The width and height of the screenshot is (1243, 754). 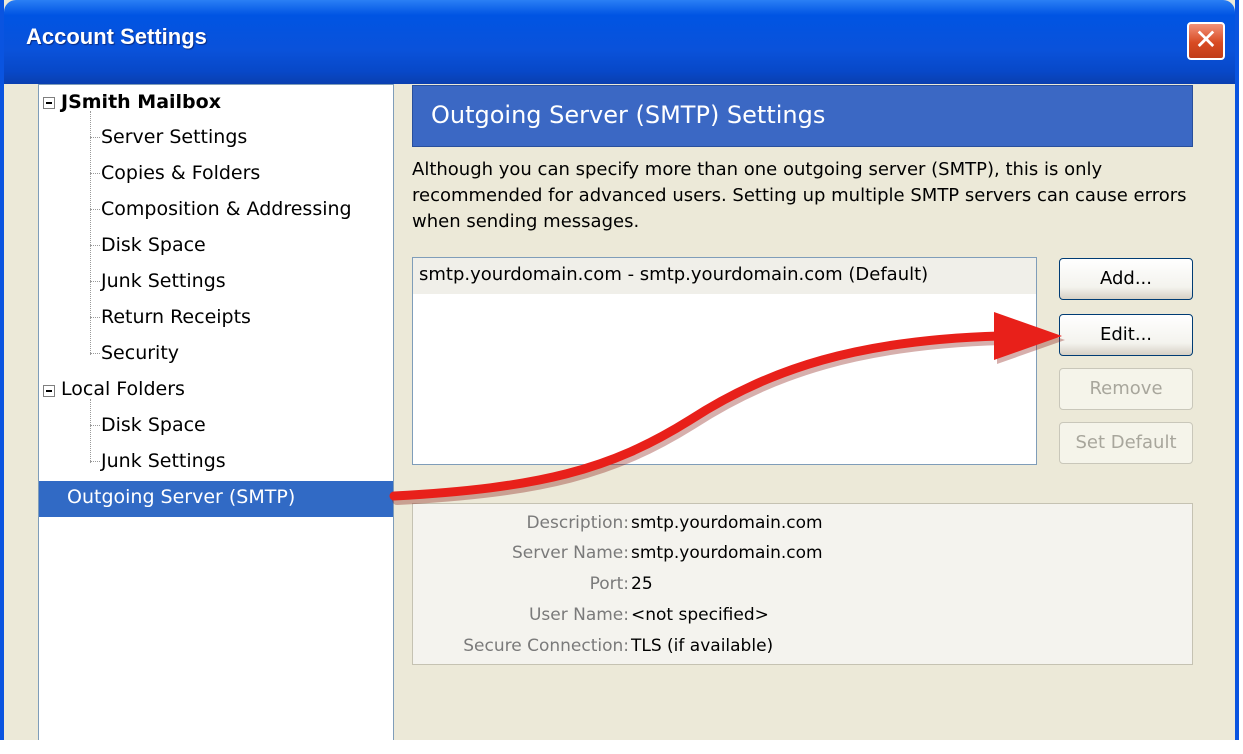 I want to click on torn-edge, so click(x=621, y=747).